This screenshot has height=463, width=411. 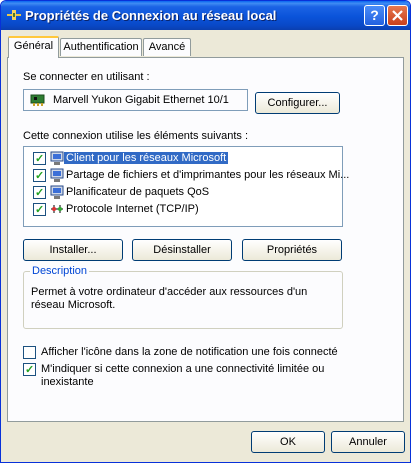 I want to click on list-item: ✓ Protocole Internet (TCP/IP), so click(x=183, y=210).